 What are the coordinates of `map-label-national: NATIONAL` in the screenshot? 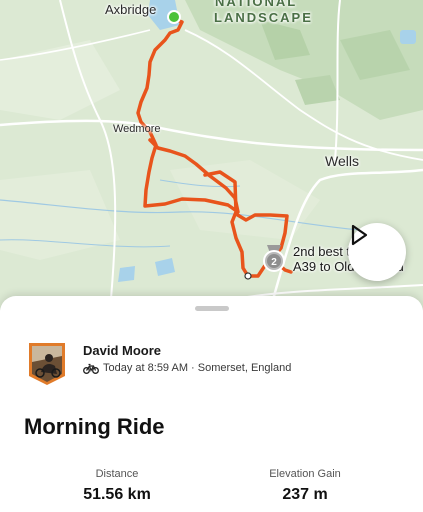 It's located at (256, 4).